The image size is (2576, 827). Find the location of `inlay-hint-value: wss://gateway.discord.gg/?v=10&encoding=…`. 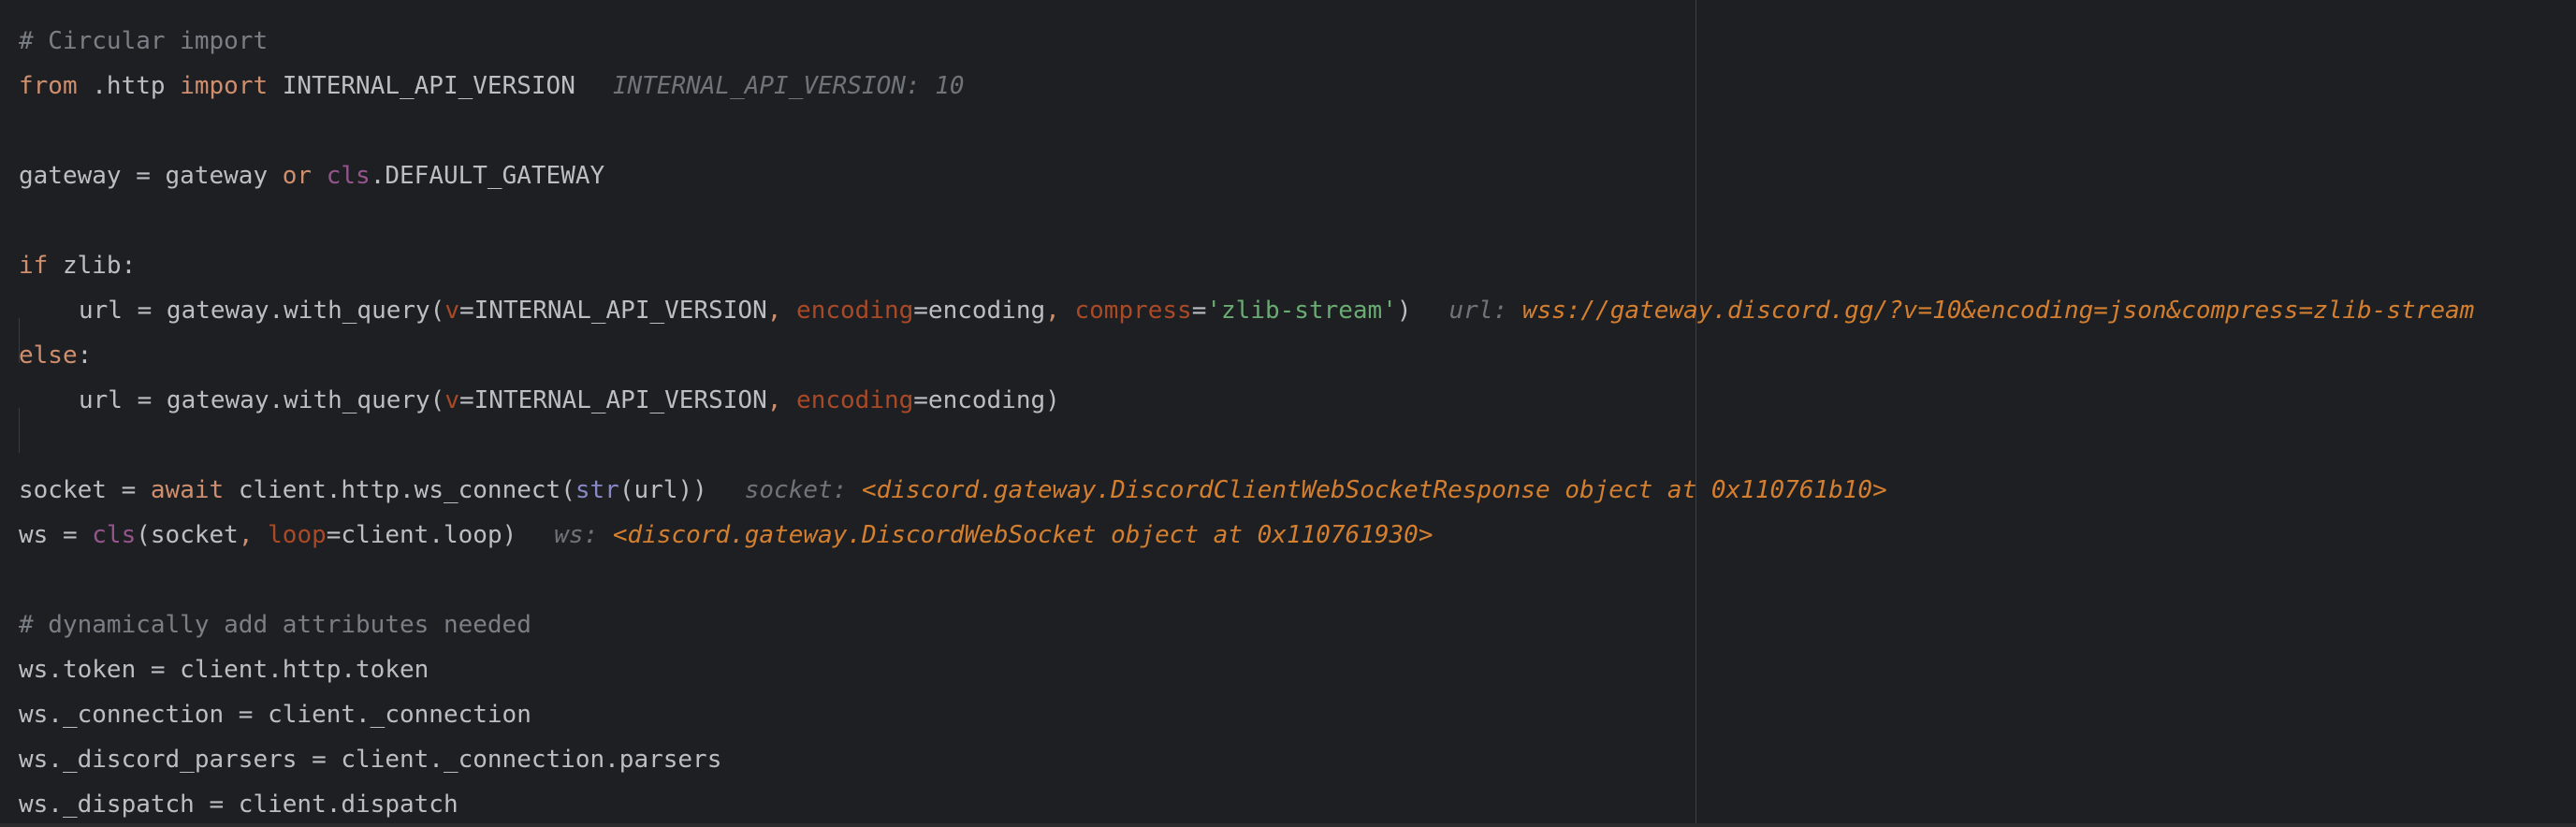

inlay-hint-value: wss://gateway.discord.gg/?v=10&encoding=… is located at coordinates (1998, 311).